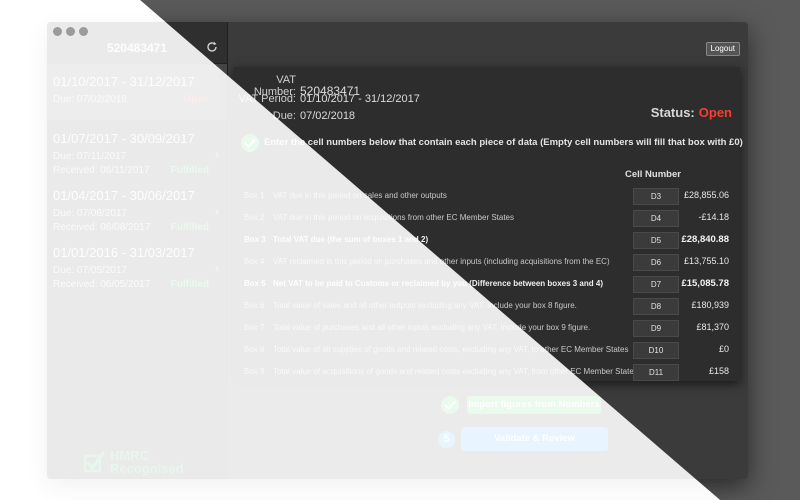  What do you see at coordinates (212, 47) in the screenshot?
I see `refresh-icon` at bounding box center [212, 47].